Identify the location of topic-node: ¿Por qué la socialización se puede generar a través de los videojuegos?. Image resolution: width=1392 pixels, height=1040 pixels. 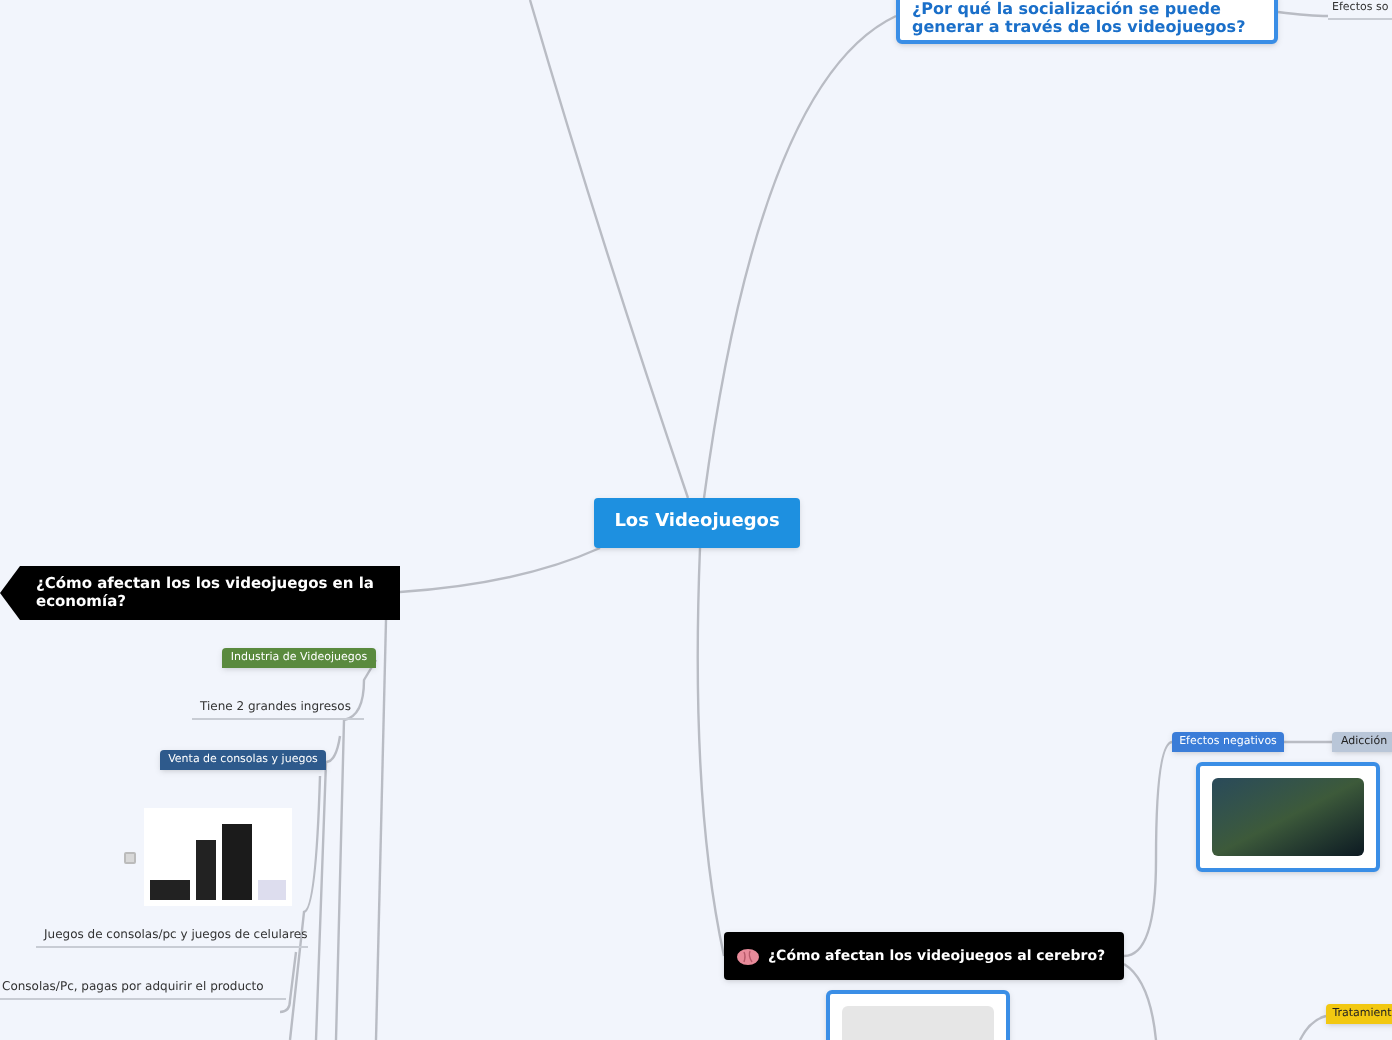
(1087, 22).